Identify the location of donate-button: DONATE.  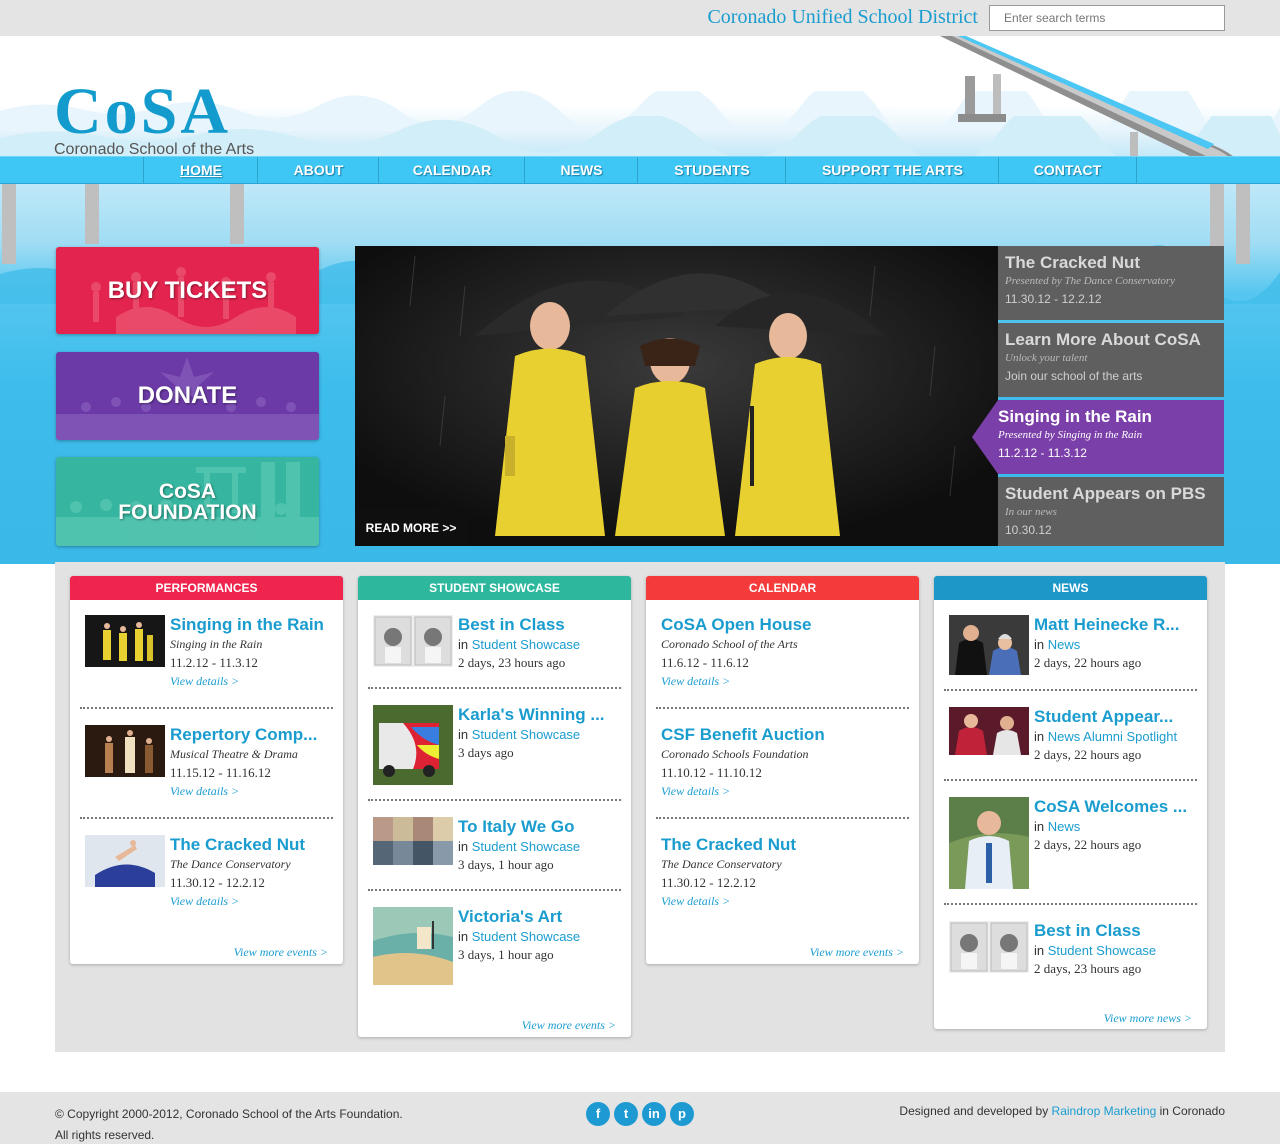
(187, 396).